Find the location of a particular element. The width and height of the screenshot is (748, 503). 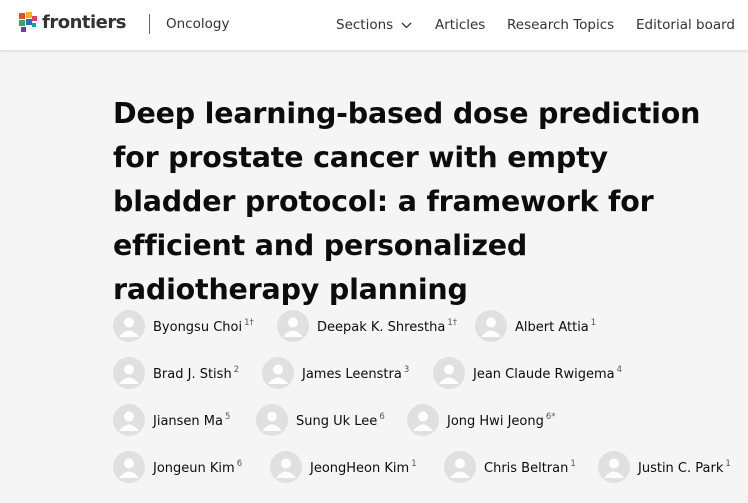

author-name: Brad J. Stish 2 is located at coordinates (196, 373).